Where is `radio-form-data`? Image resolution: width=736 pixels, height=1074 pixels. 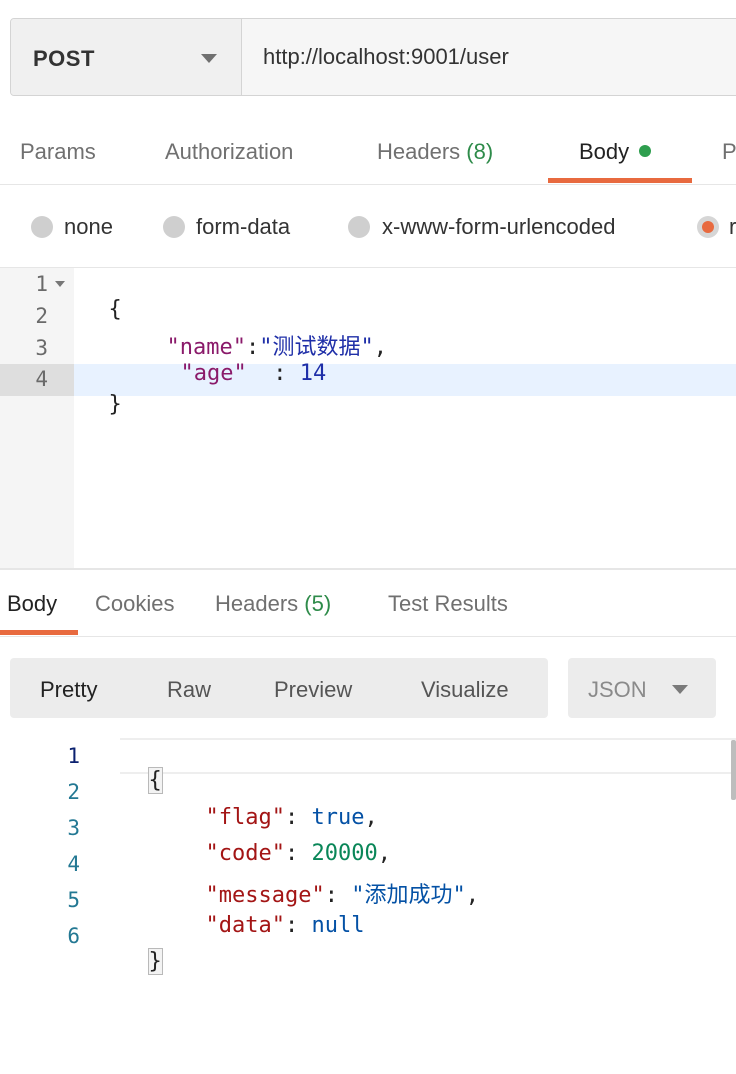 radio-form-data is located at coordinates (174, 227).